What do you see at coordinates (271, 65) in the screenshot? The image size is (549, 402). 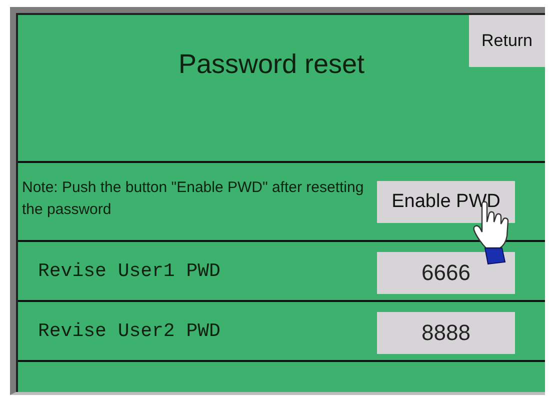 I see `screen-title: Password reset` at bounding box center [271, 65].